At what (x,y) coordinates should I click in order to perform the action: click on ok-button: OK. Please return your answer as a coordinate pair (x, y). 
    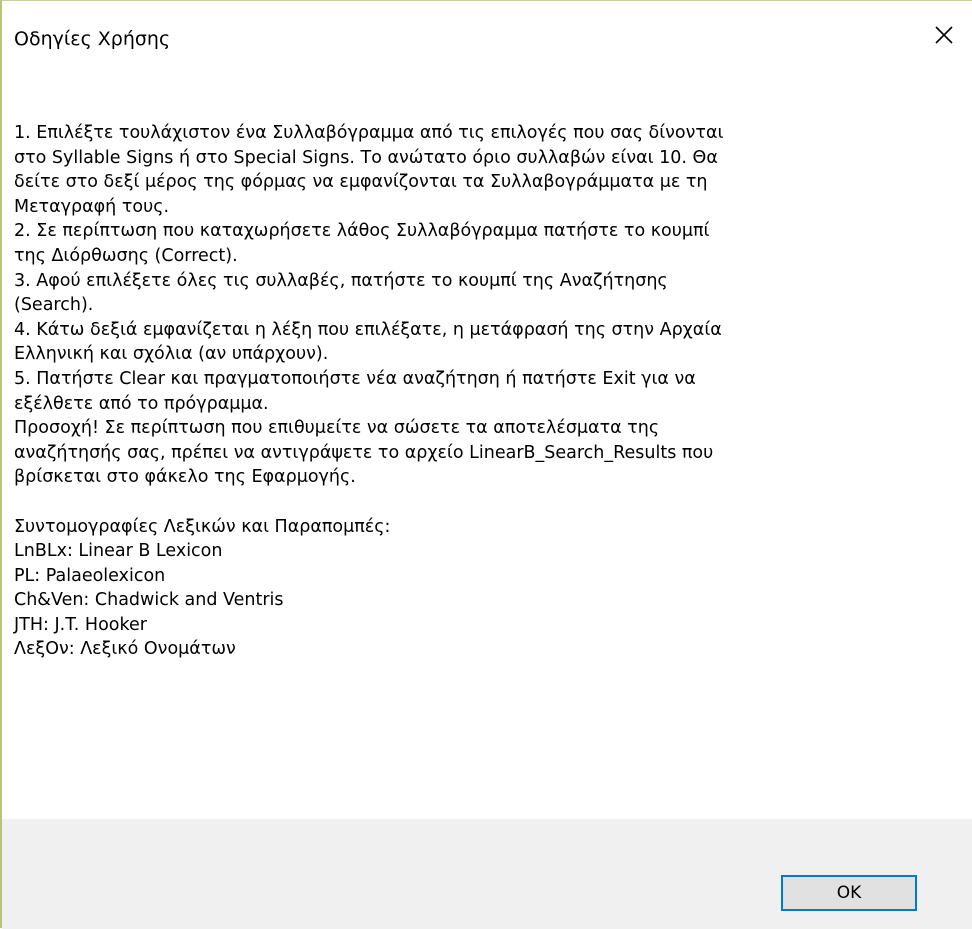
    Looking at the image, I should click on (849, 893).